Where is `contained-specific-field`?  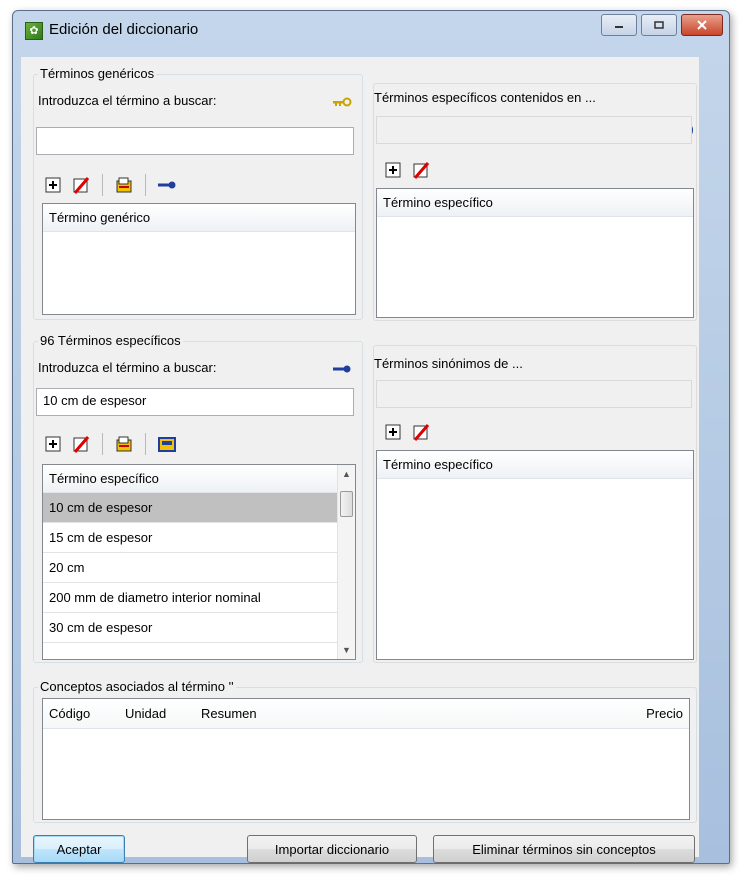 contained-specific-field is located at coordinates (534, 130).